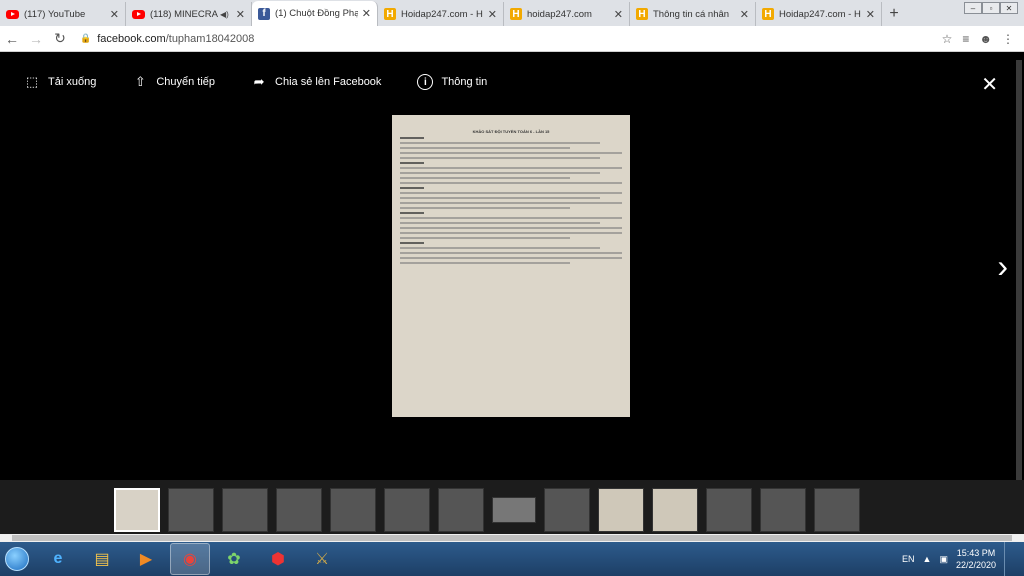 This screenshot has height=576, width=1024. I want to click on photo-heading: KHẢO SÁT ĐỘI TUYỂN TOÁN 6 - LẦN 15, so click(511, 131).